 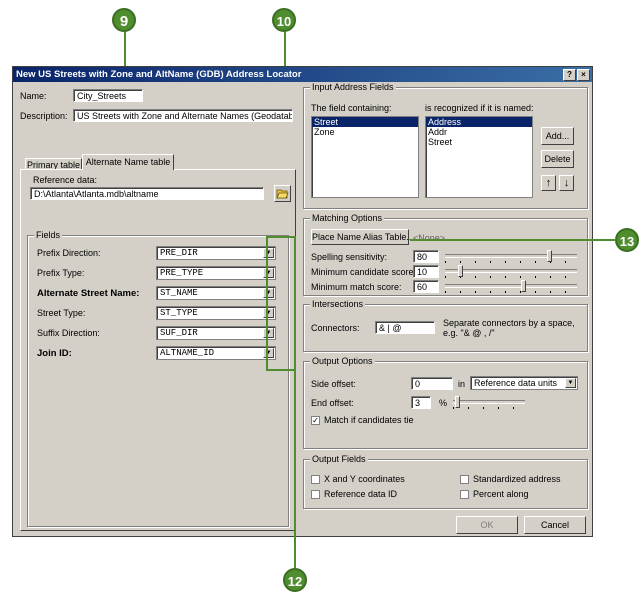 What do you see at coordinates (516, 383) in the screenshot?
I see `offset-units-value: Reference data units` at bounding box center [516, 383].